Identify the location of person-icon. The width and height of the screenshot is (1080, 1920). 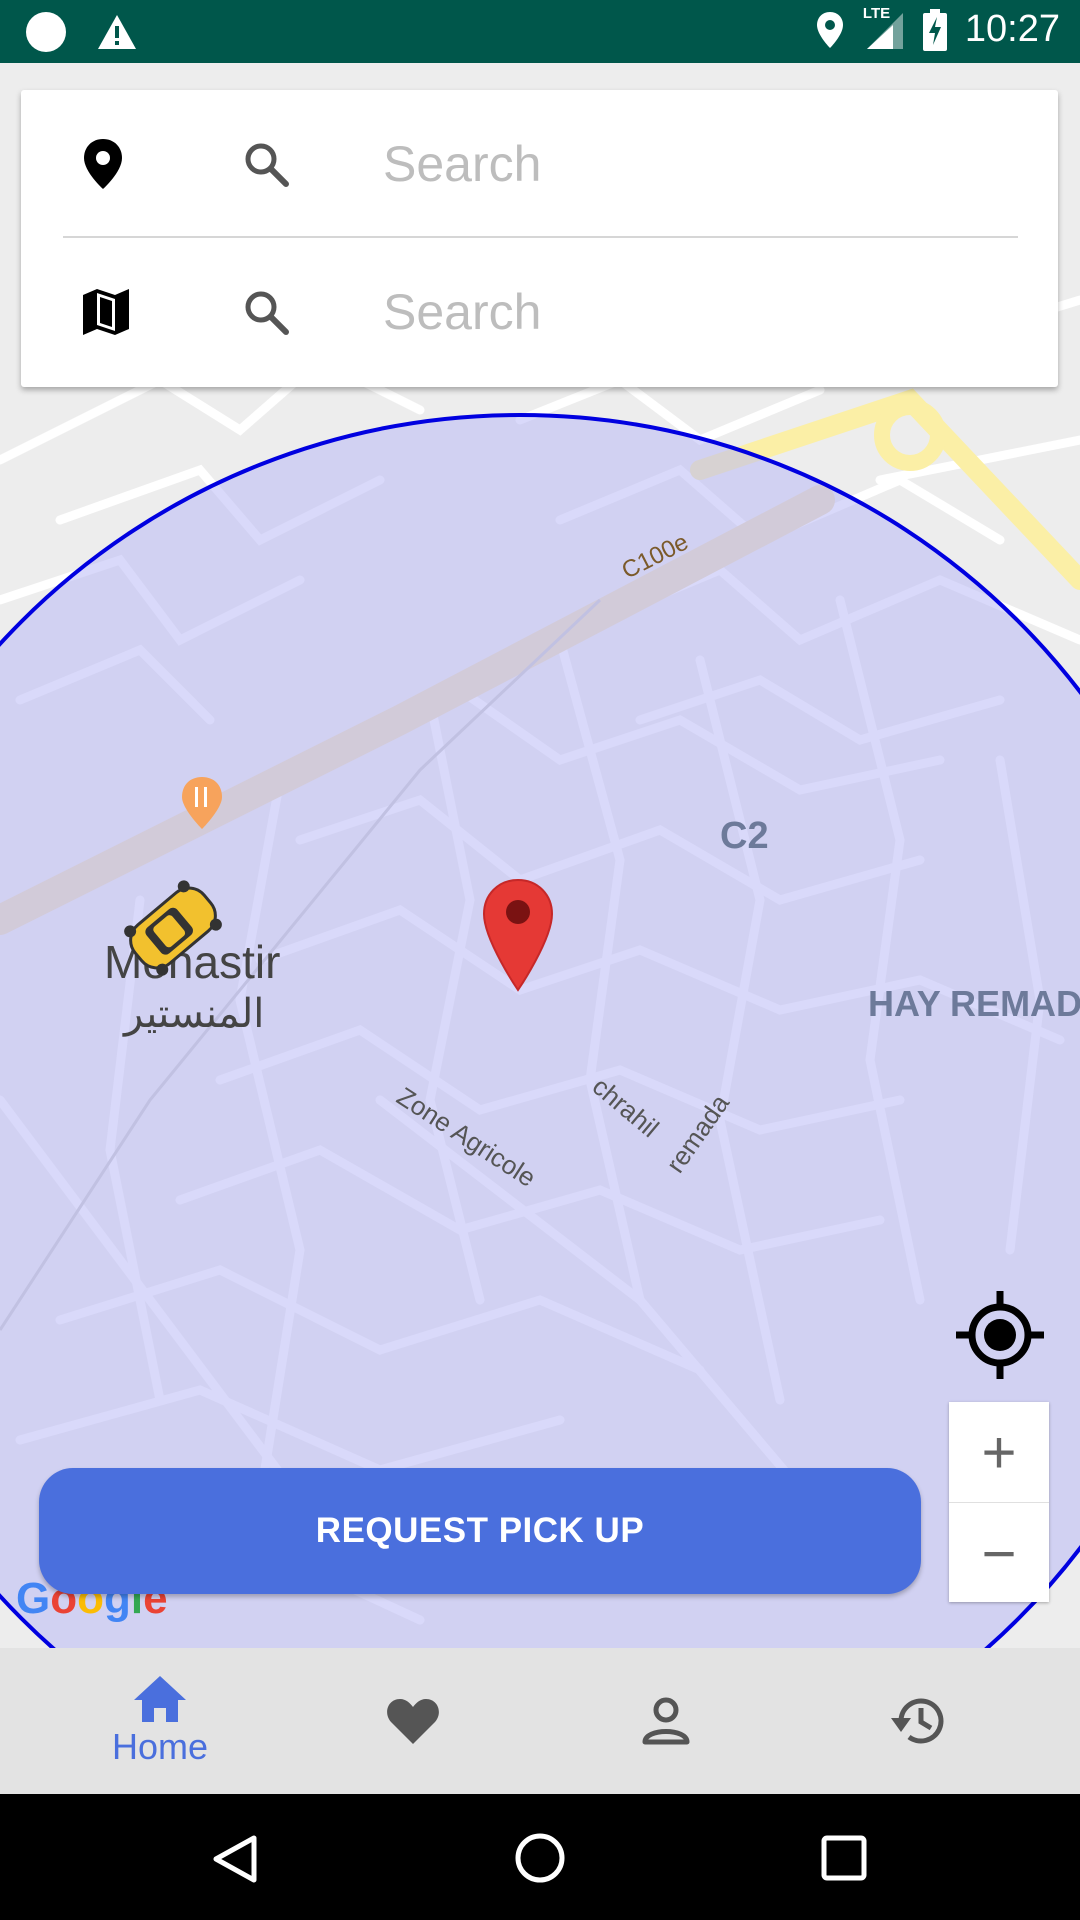
(666, 1721).